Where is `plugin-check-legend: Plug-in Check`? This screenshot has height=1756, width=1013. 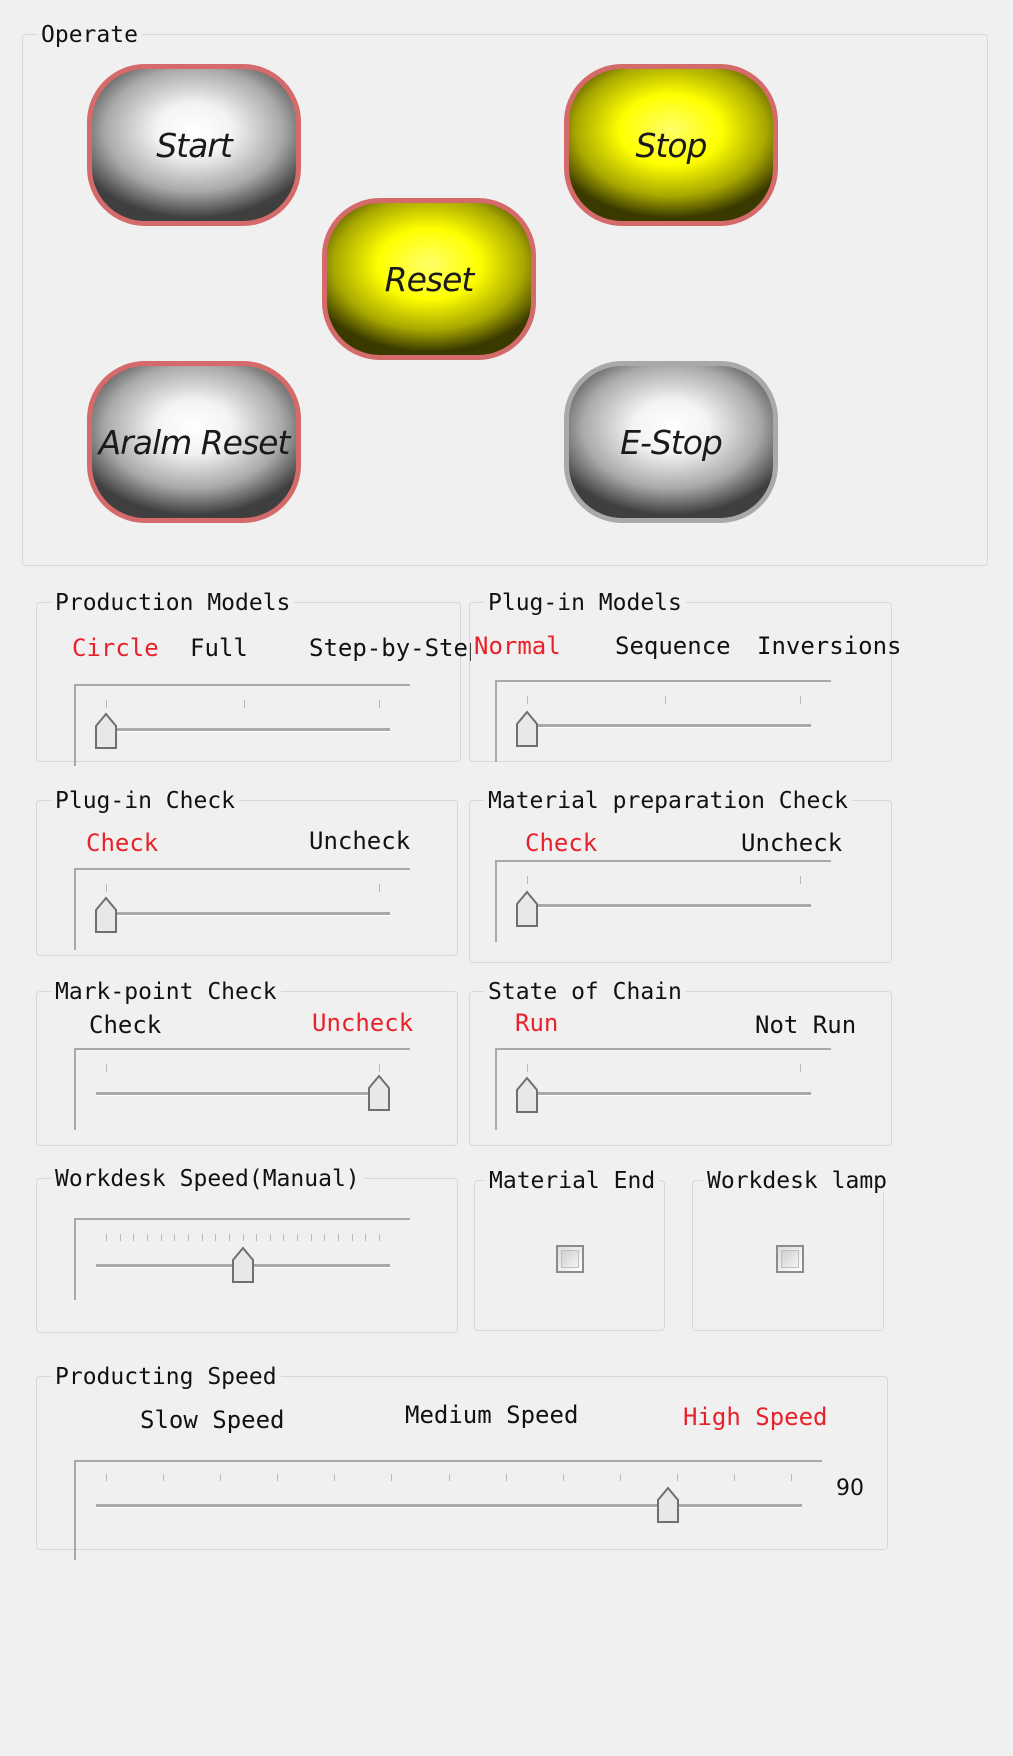
plugin-check-legend: Plug-in Check is located at coordinates (145, 801).